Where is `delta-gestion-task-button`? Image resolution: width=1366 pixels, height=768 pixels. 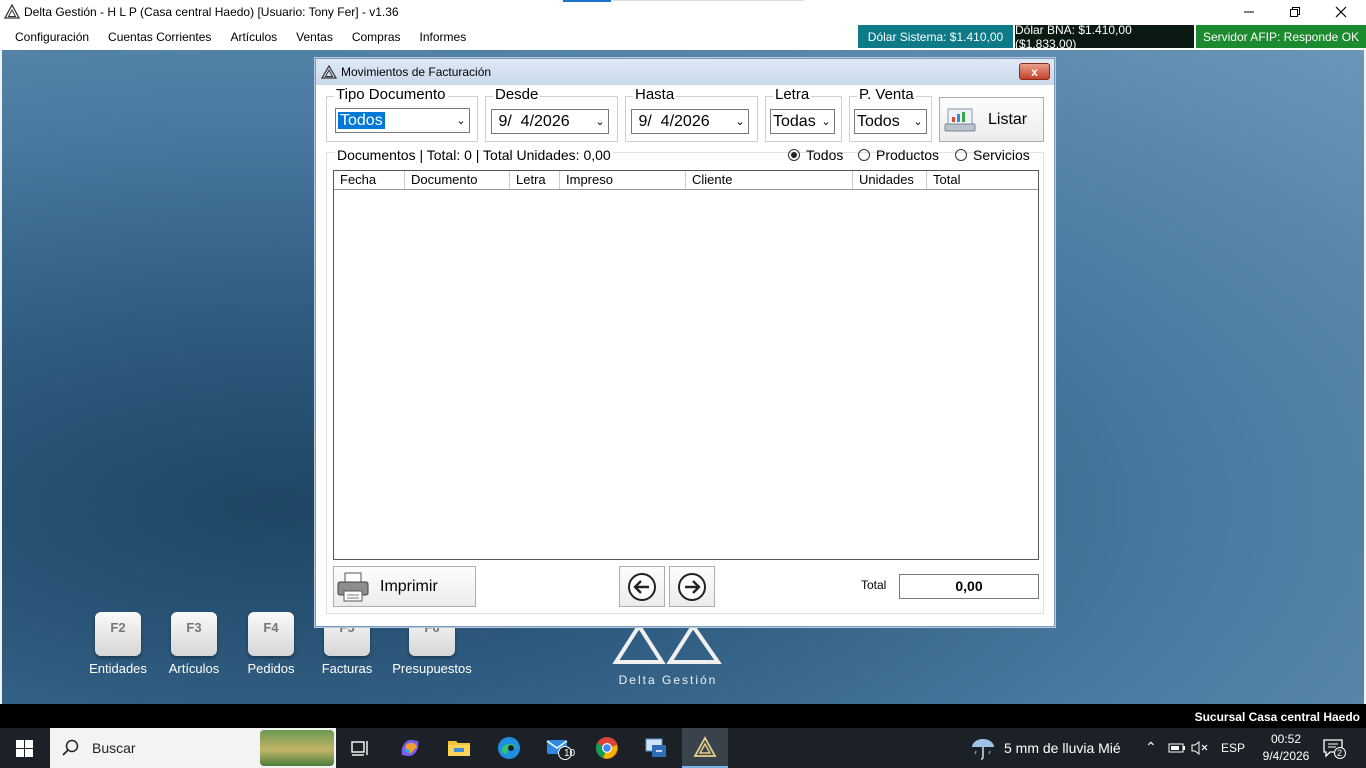
delta-gestion-task-button is located at coordinates (705, 748).